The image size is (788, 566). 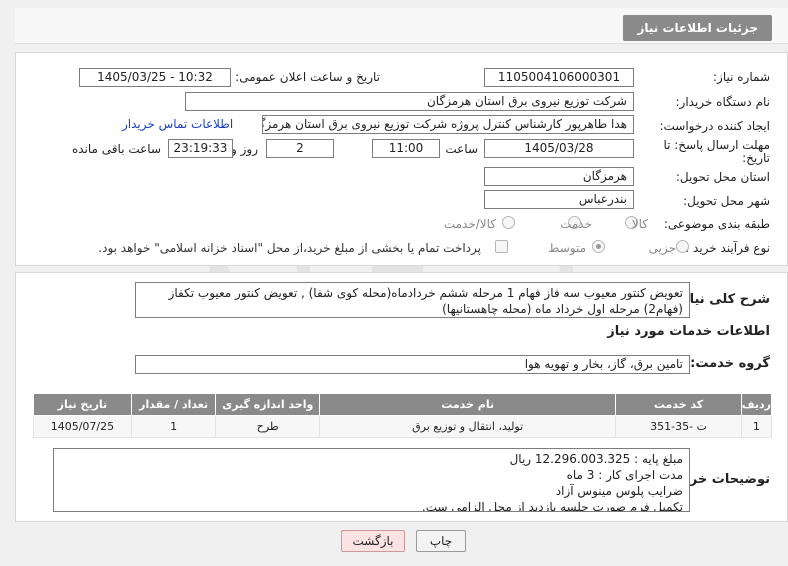 What do you see at coordinates (508, 222) in the screenshot?
I see `category-radio-both` at bounding box center [508, 222].